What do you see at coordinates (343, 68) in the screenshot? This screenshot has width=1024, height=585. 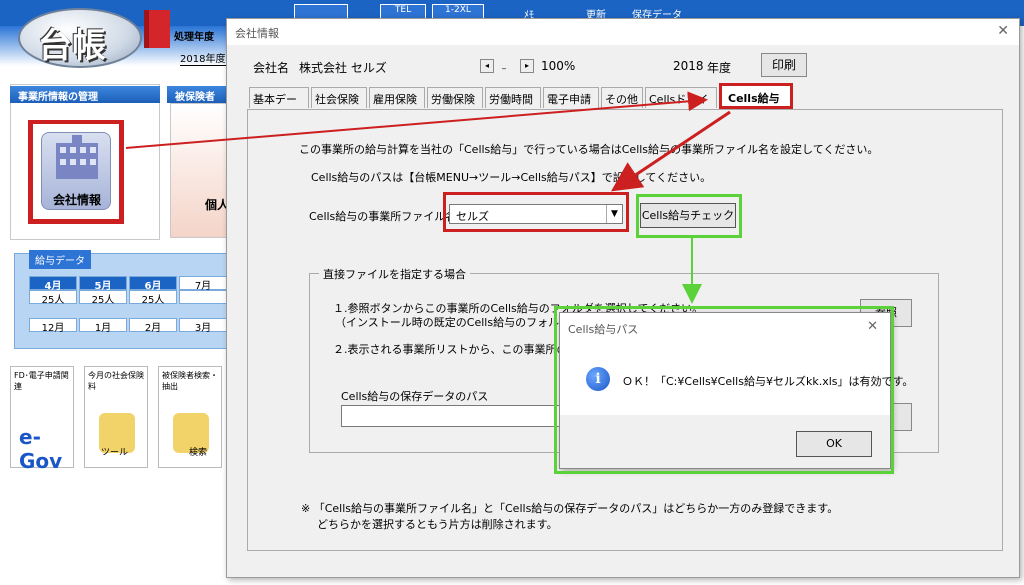 I see `company-name: 株式会社 セルズ` at bounding box center [343, 68].